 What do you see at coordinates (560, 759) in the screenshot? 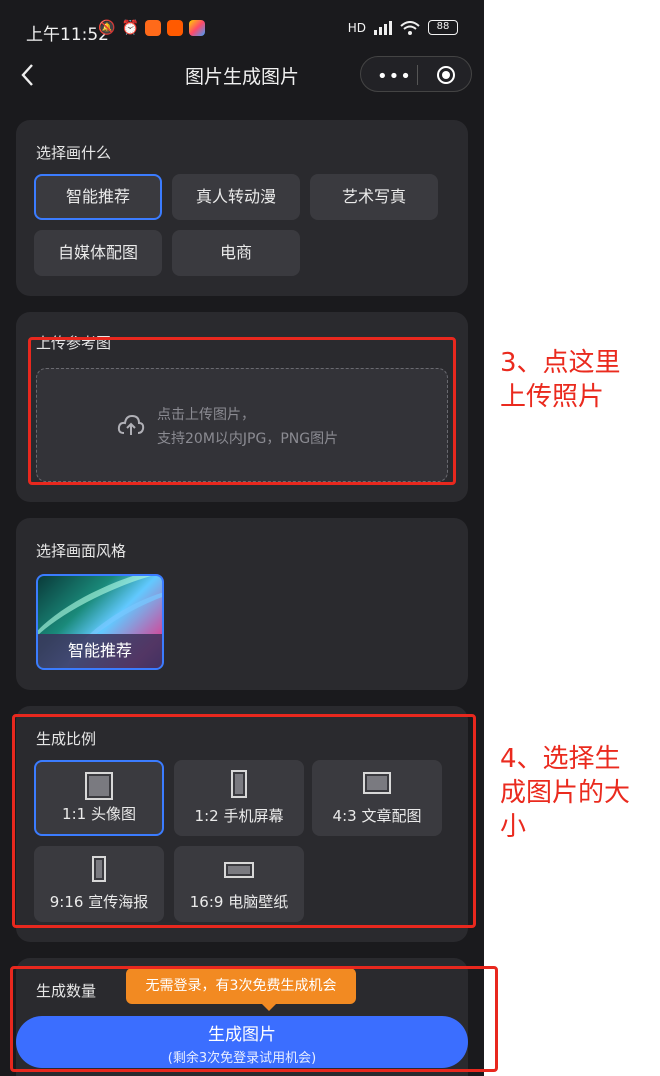
I see `annotation-step4-line1: 4、选择生` at bounding box center [560, 759].